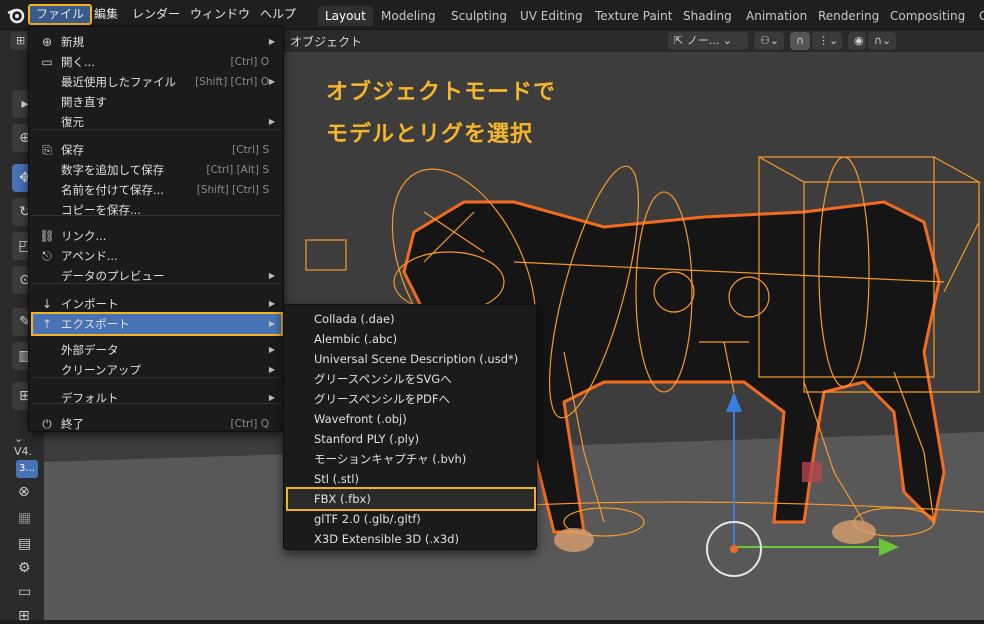  What do you see at coordinates (633, 16) in the screenshot?
I see `tab-texture-paint: Texture Paint` at bounding box center [633, 16].